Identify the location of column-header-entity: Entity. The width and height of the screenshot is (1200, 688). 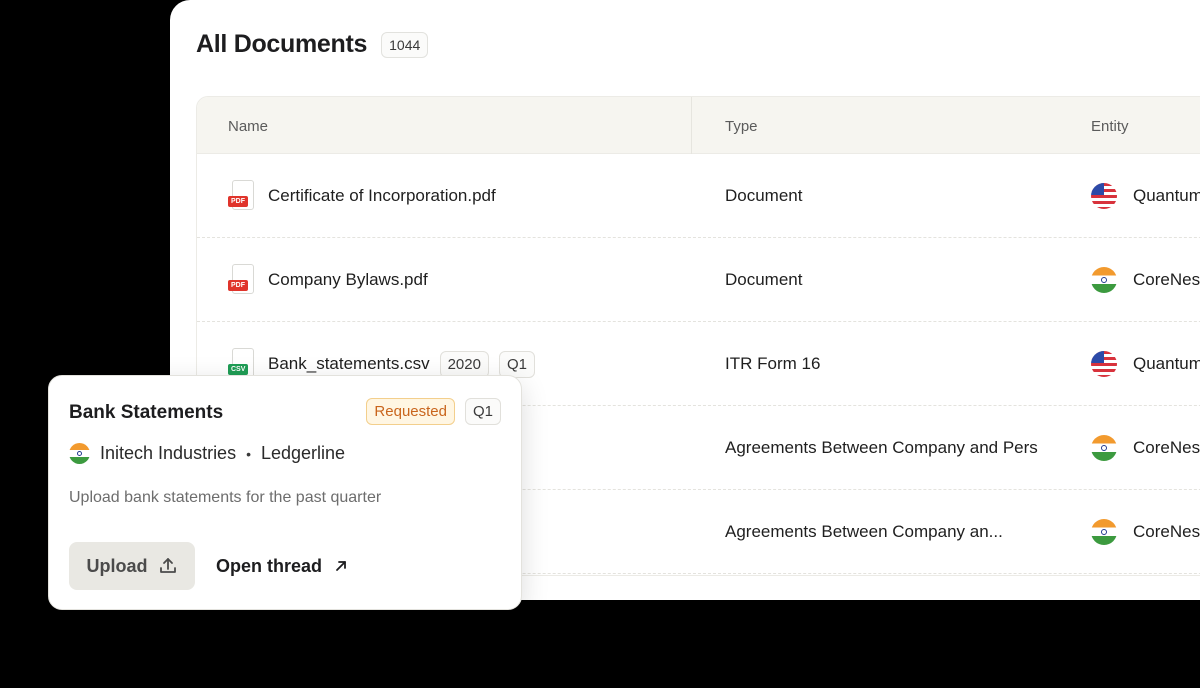
(1110, 126).